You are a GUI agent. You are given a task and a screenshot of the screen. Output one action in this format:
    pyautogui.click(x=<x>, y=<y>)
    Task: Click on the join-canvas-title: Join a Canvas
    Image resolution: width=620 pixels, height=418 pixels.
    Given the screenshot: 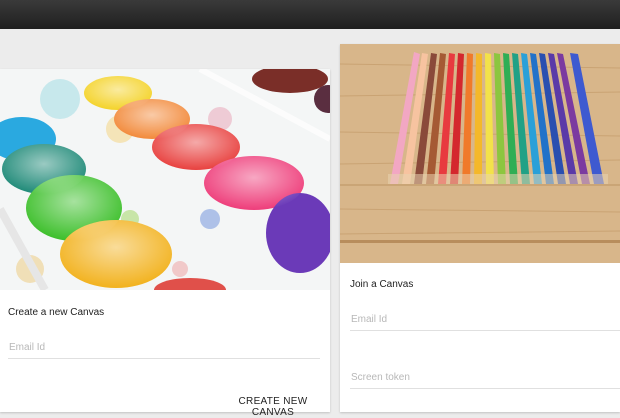 What is the action you would take?
    pyautogui.click(x=382, y=284)
    